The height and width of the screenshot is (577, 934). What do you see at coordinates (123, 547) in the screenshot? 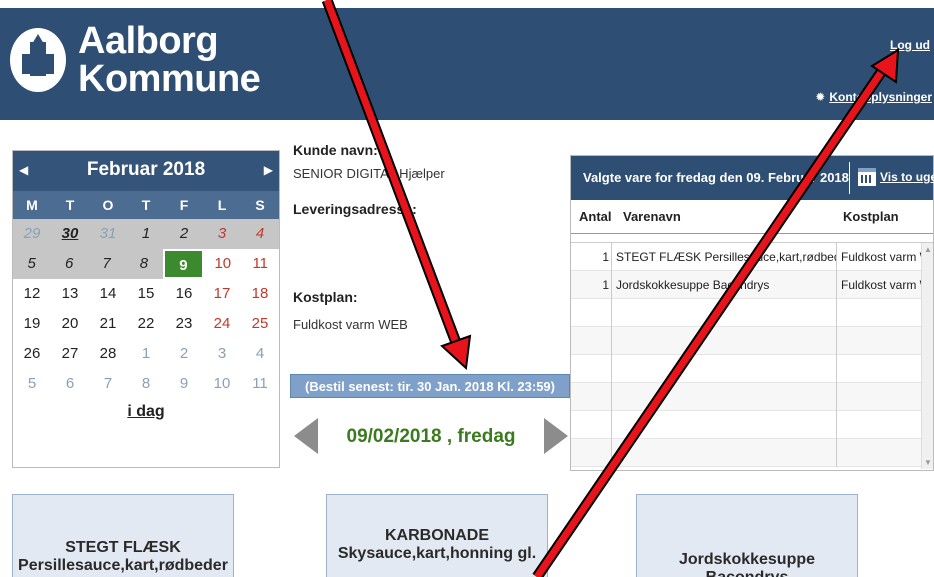
I see `meal-card-title: STEGT FLÆSK` at bounding box center [123, 547].